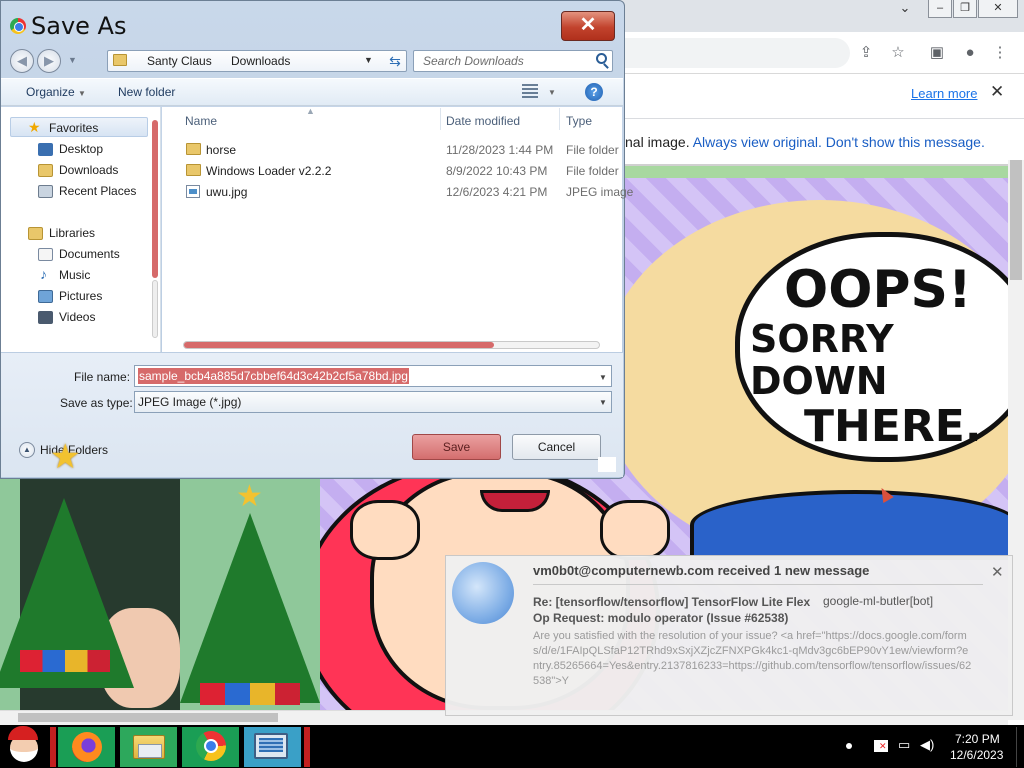  Describe the element at coordinates (881, 746) in the screenshot. I see `action-center-flag-icon` at that location.